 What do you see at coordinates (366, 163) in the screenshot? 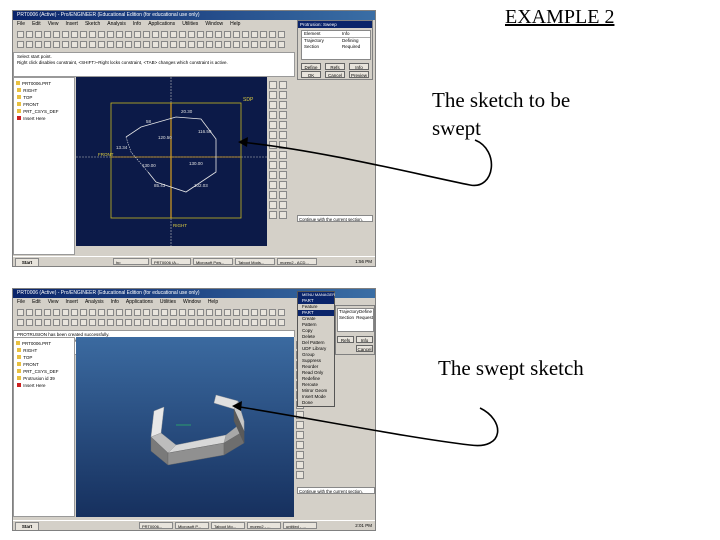
I see `arrow-to-sketch` at bounding box center [366, 163].